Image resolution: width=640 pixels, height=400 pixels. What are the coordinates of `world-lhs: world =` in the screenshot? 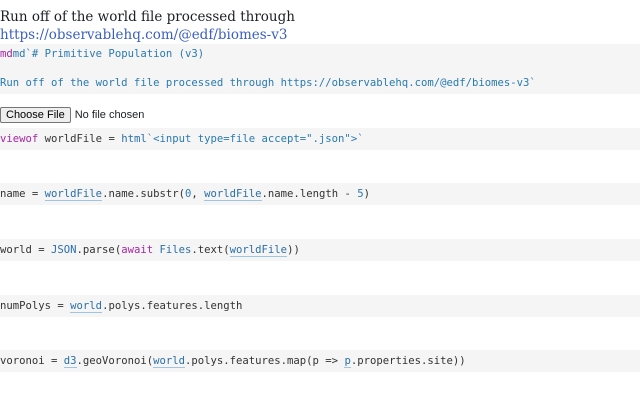 It's located at (26, 250).